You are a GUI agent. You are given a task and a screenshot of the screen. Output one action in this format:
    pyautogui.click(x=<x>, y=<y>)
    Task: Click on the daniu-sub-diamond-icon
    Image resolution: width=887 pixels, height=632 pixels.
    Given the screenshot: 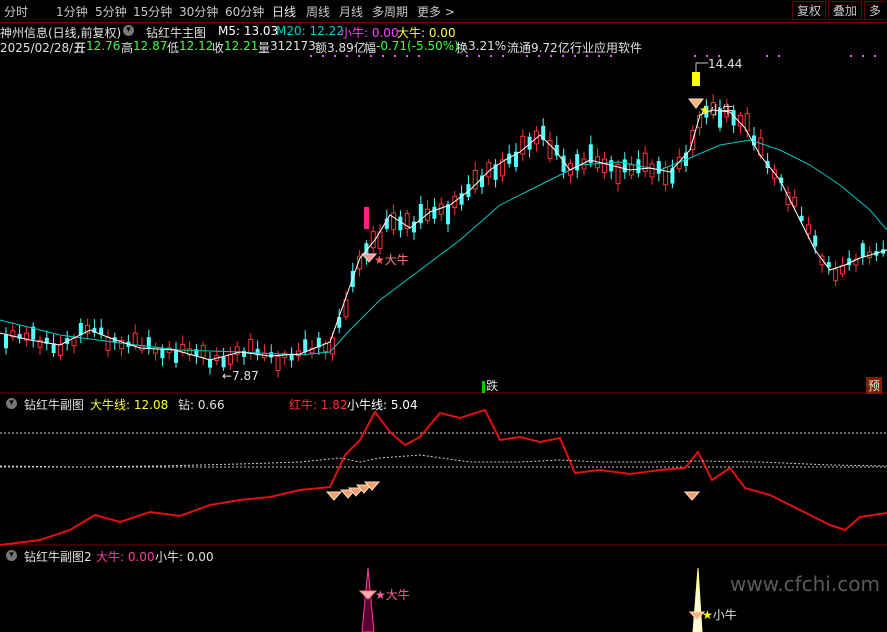 What is the action you would take?
    pyautogui.click(x=368, y=595)
    